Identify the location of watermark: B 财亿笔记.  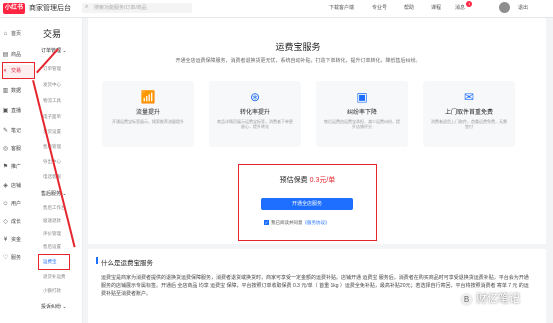
(490, 298).